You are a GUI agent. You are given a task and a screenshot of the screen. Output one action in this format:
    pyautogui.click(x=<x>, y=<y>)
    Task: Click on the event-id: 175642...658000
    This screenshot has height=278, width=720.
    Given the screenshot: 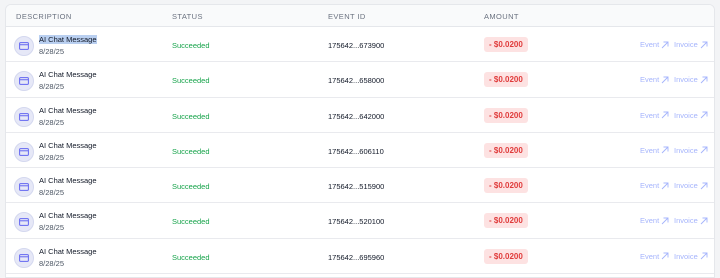 What is the action you would take?
    pyautogui.click(x=356, y=81)
    